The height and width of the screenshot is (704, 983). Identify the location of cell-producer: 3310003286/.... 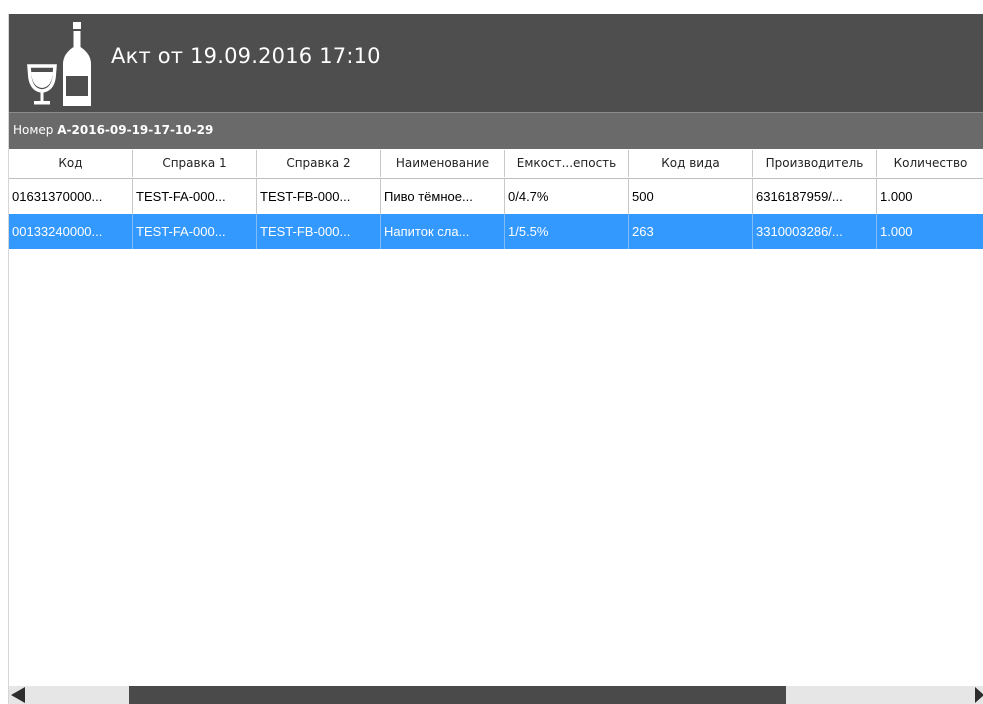
(815, 231).